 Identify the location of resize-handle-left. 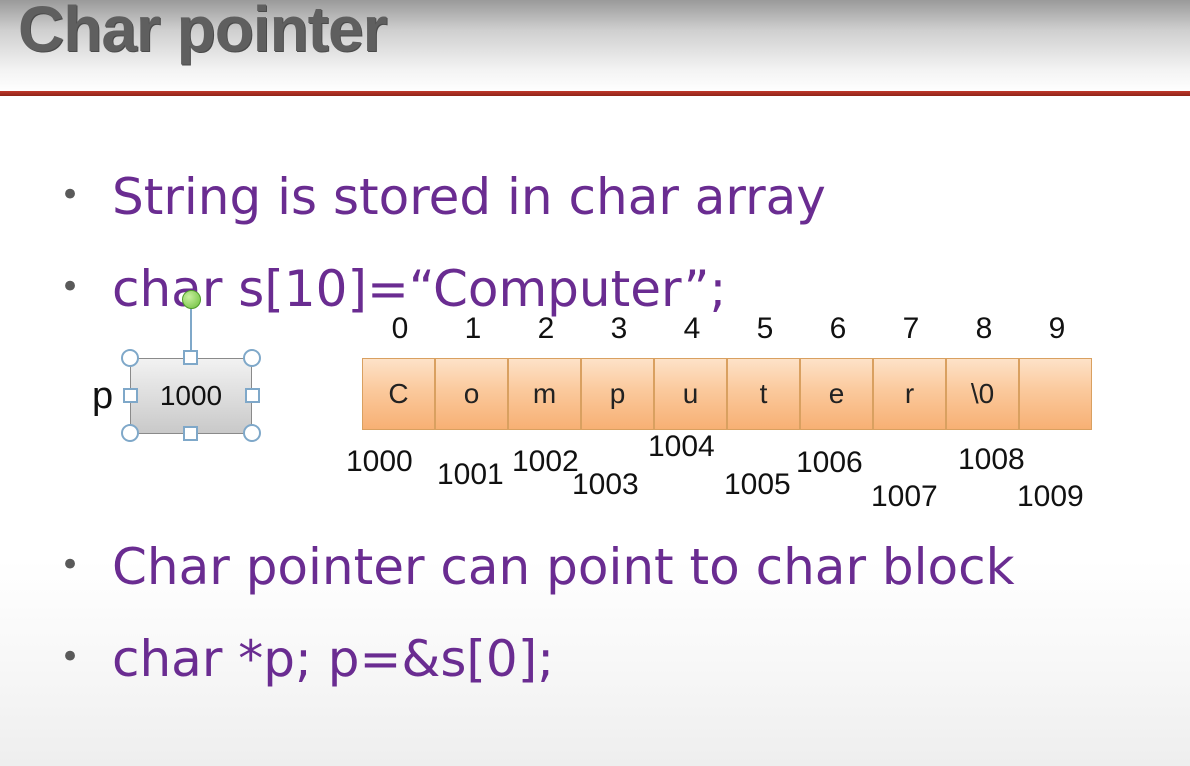
(130, 395).